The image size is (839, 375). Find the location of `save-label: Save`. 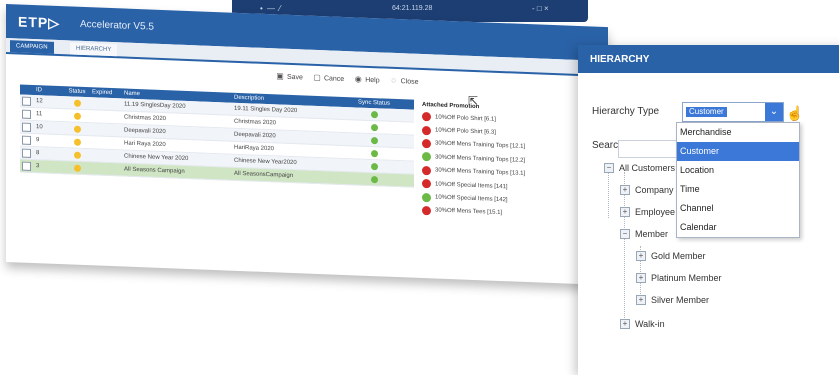

save-label: Save is located at coordinates (295, 77).